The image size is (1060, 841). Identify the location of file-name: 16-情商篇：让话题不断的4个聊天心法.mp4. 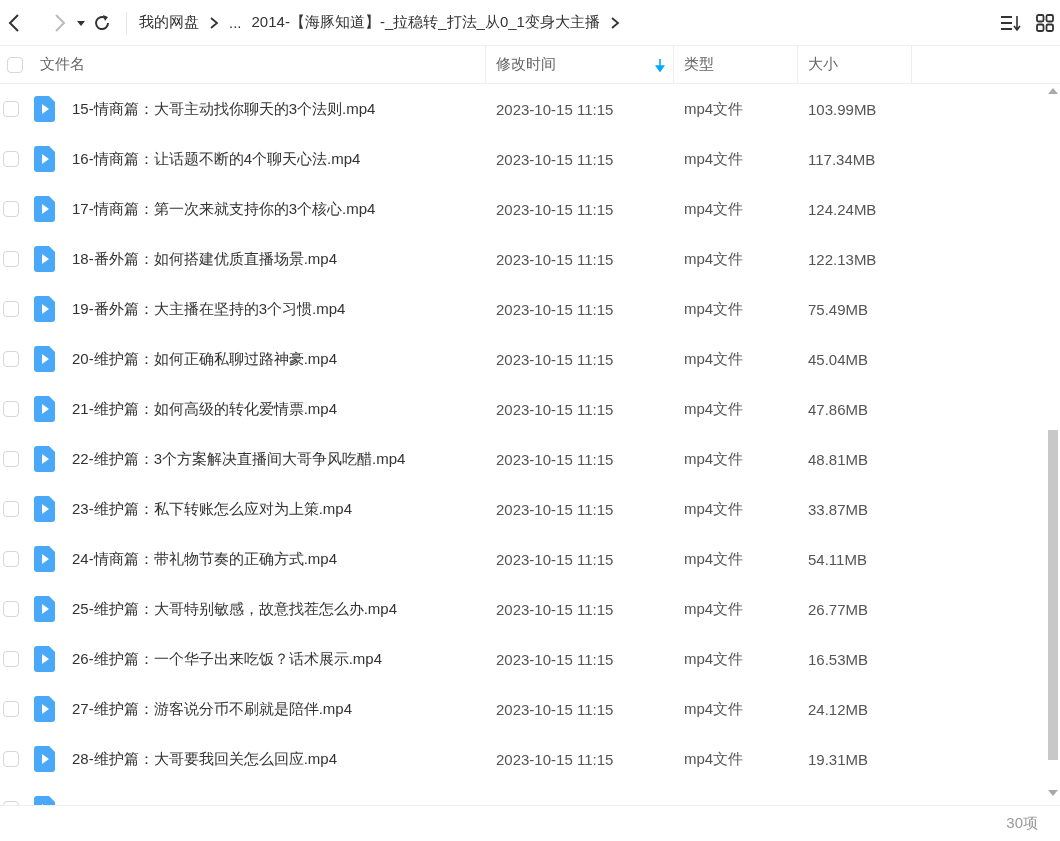
(216, 159).